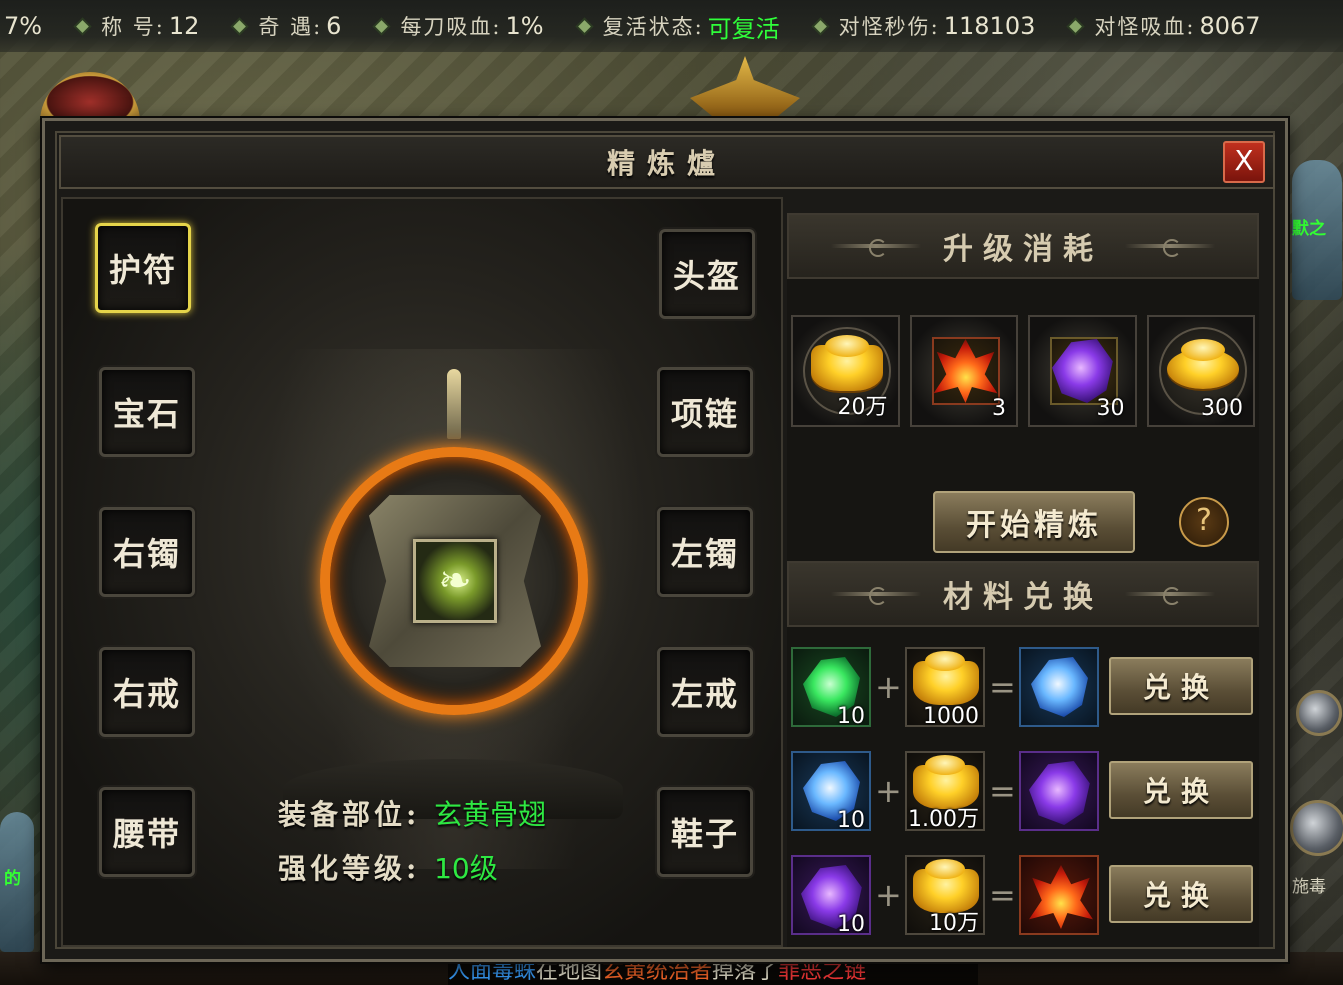  Describe the element at coordinates (705, 552) in the screenshot. I see `slot-left-bracelet: 左镯` at that location.